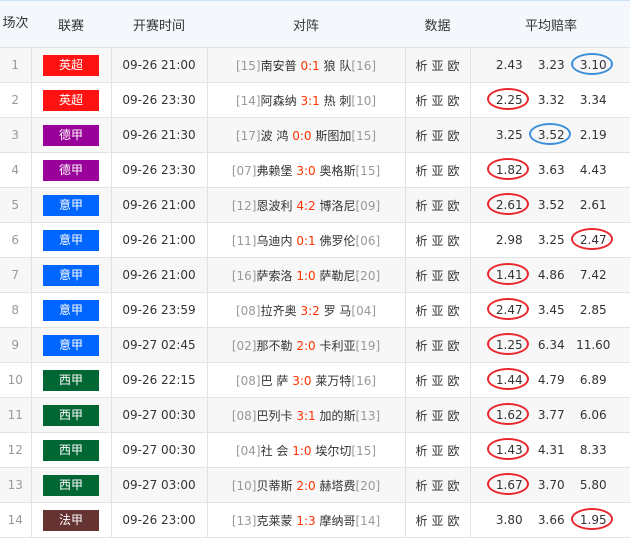  I want to click on away-team: 狼 队, so click(338, 66).